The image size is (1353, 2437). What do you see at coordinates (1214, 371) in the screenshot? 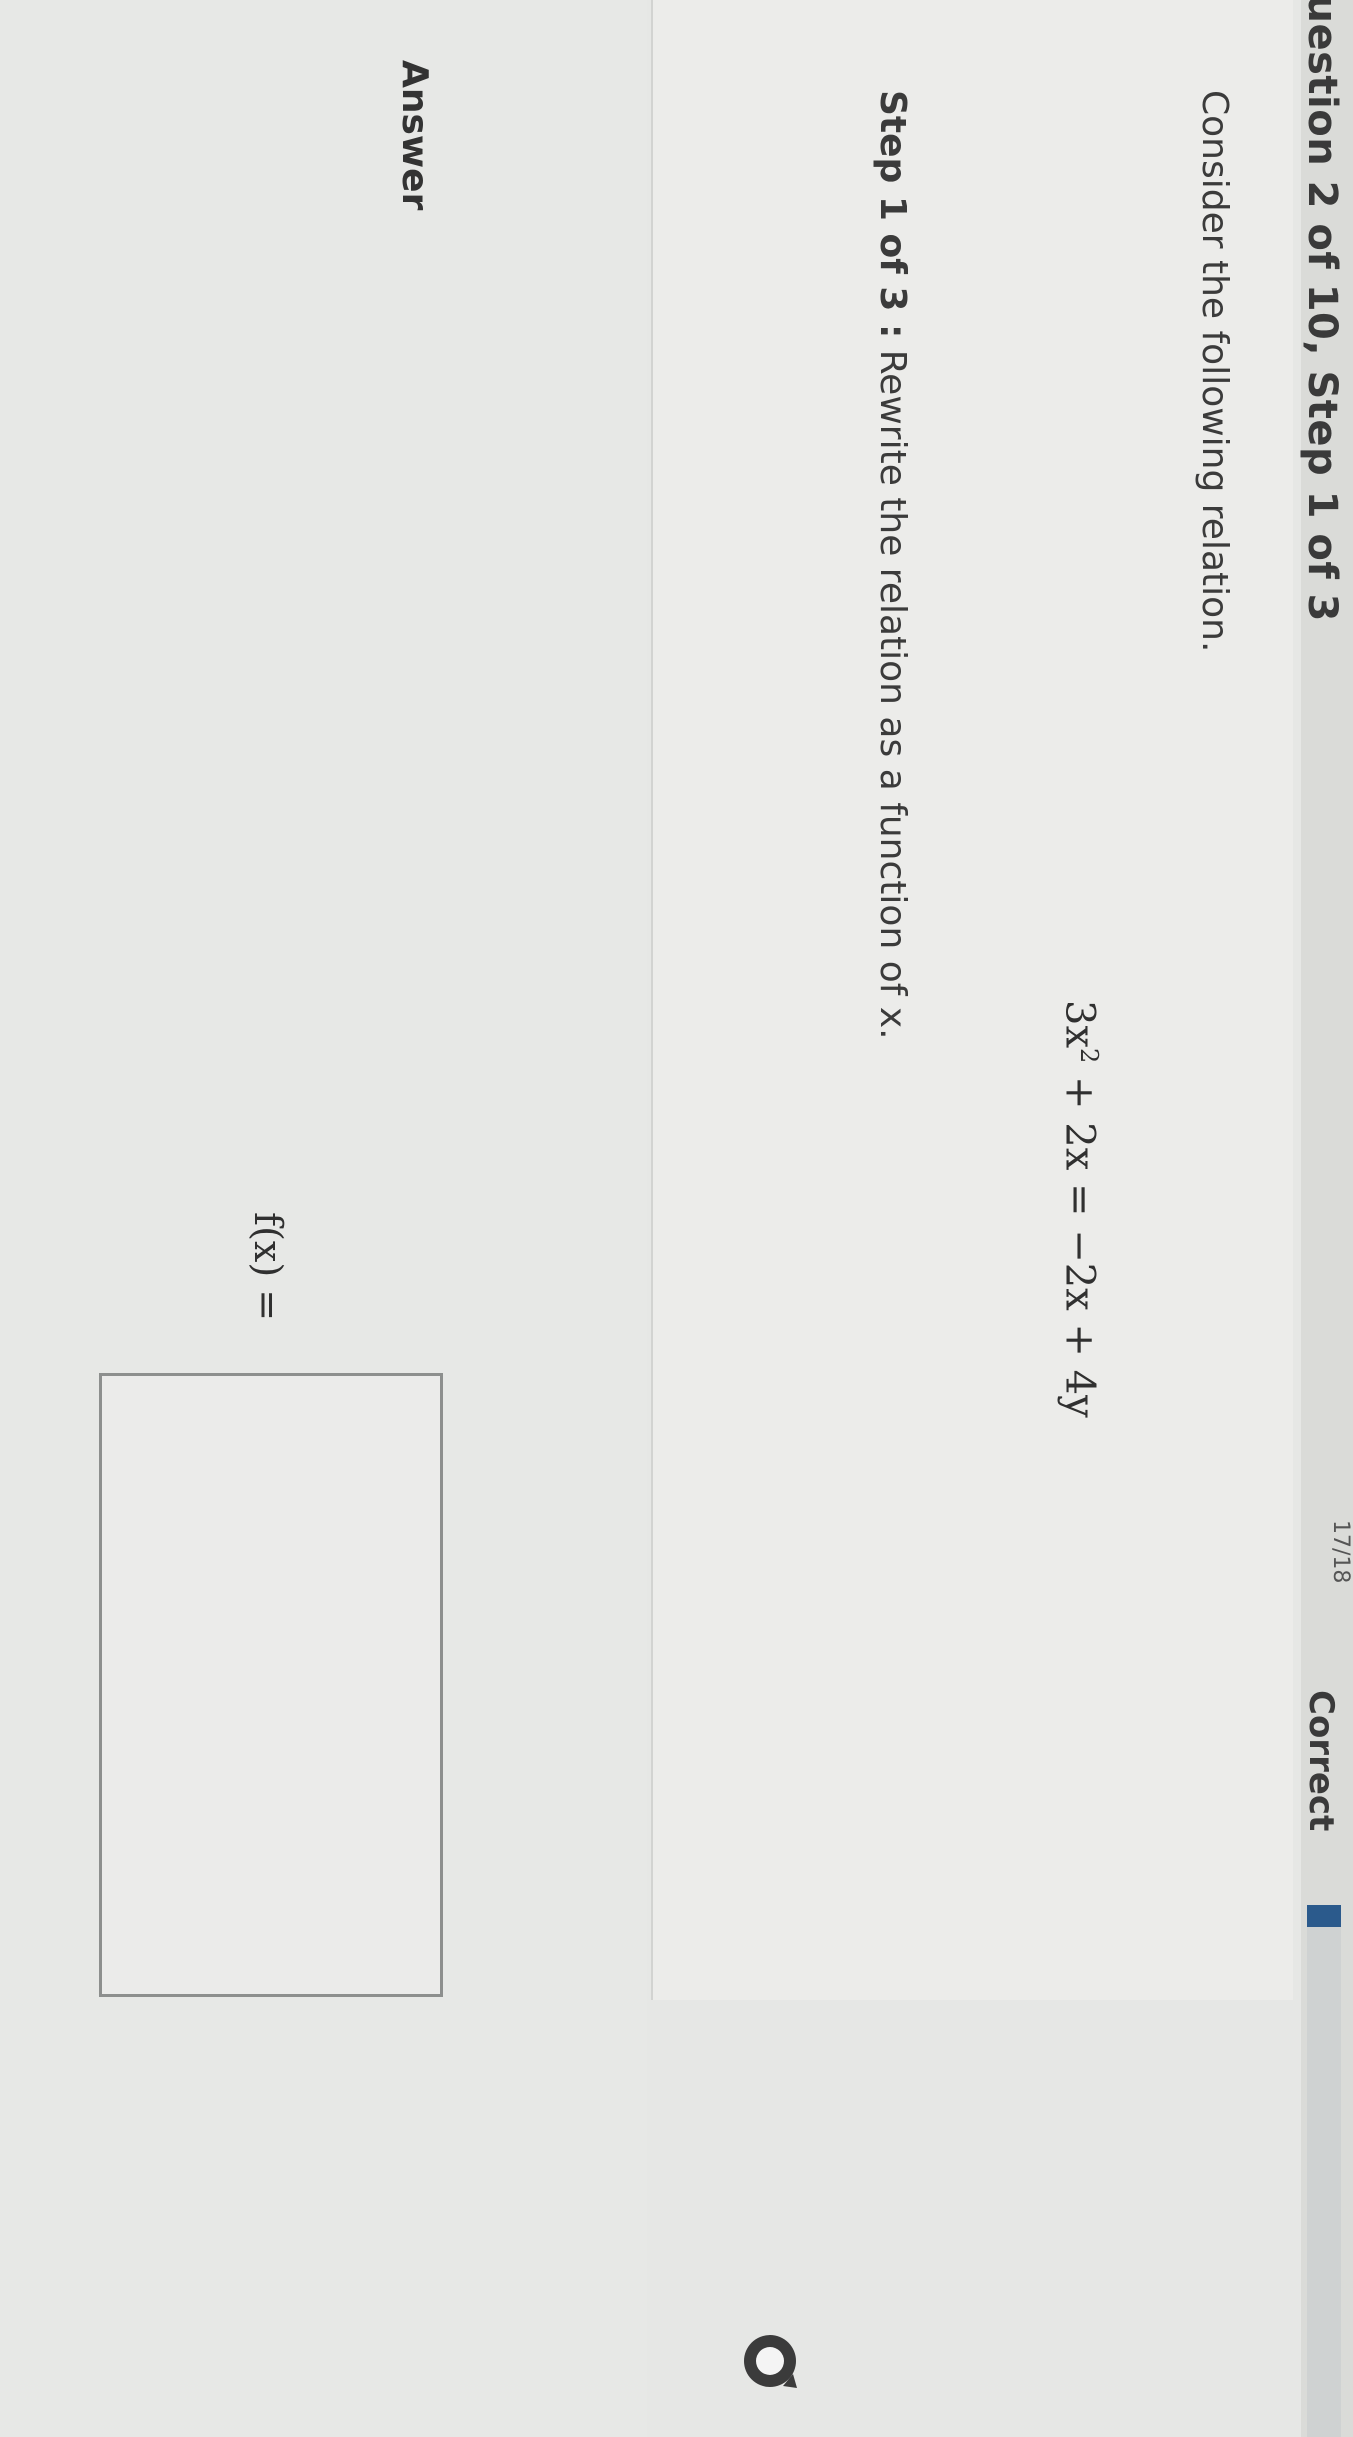
I see `question-intro: Consider the following relation.` at bounding box center [1214, 371].